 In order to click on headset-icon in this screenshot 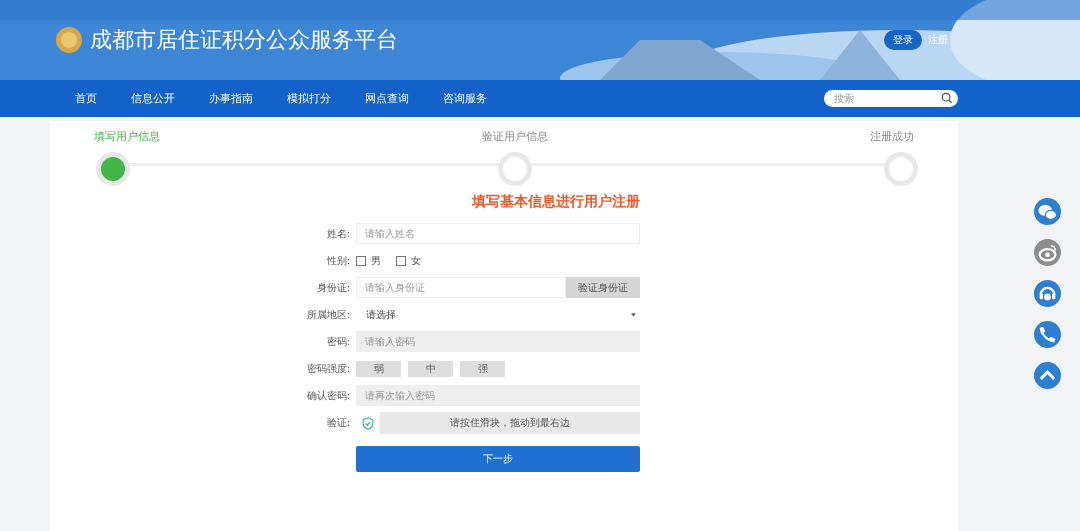, I will do `click(1047, 293)`.